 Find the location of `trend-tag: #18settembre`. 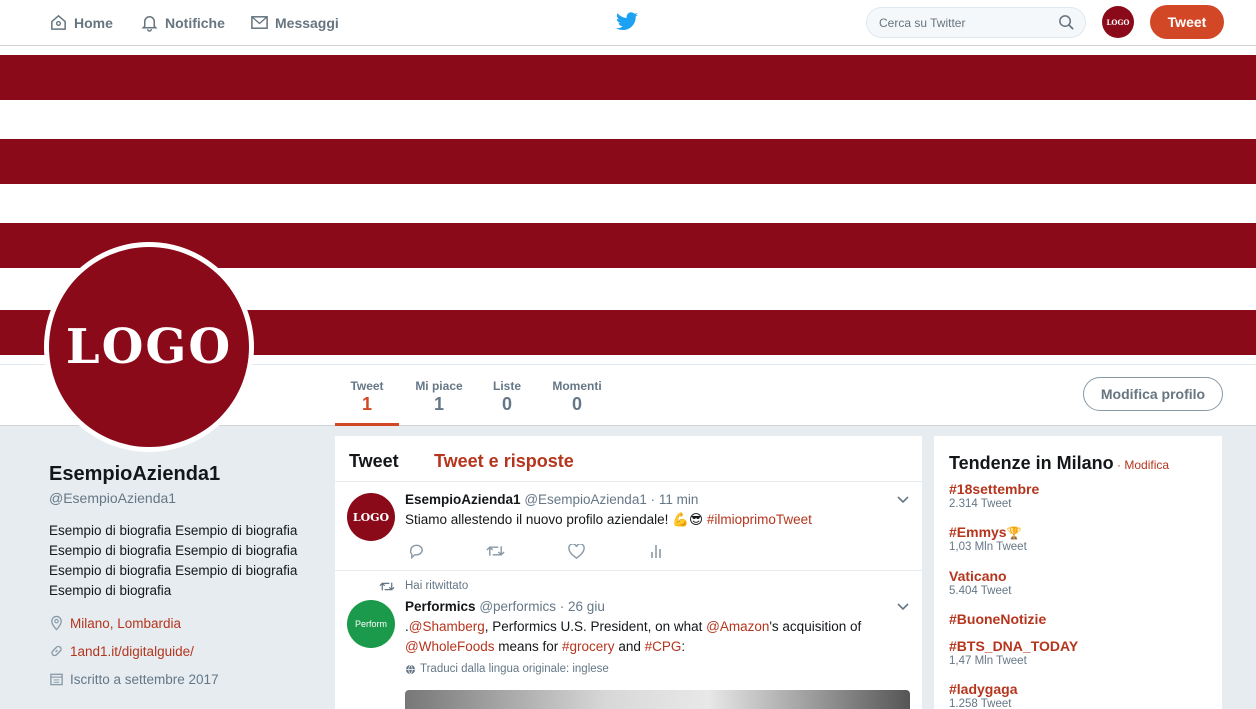

trend-tag: #18settembre is located at coordinates (994, 489).